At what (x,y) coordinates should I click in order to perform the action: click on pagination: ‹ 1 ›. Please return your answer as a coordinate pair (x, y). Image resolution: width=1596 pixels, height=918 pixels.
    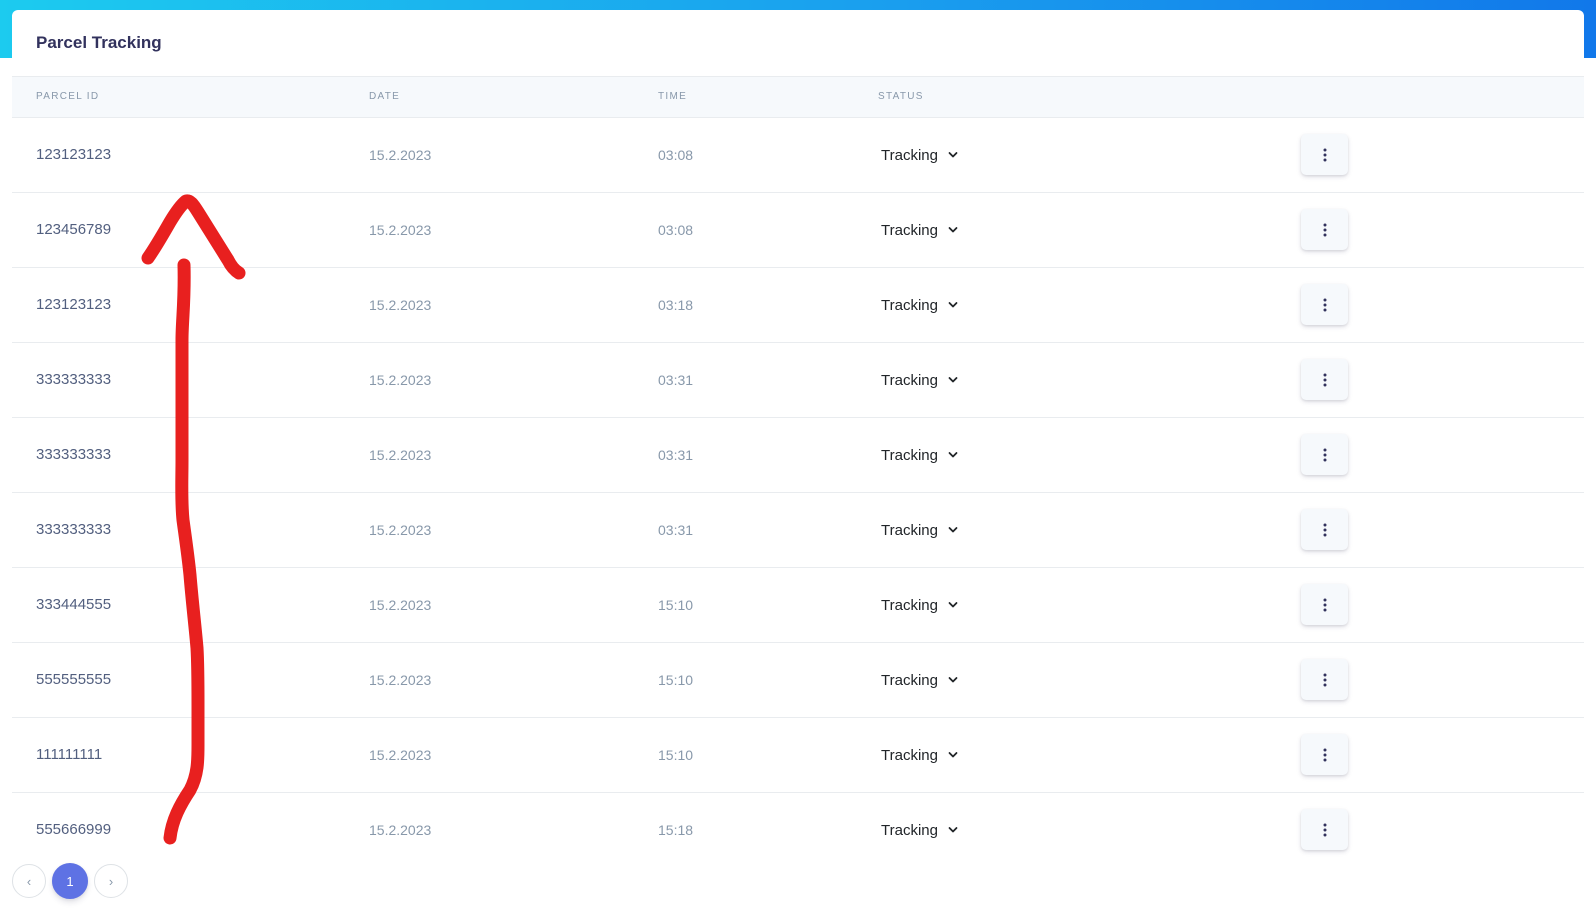
    Looking at the image, I should click on (73, 881).